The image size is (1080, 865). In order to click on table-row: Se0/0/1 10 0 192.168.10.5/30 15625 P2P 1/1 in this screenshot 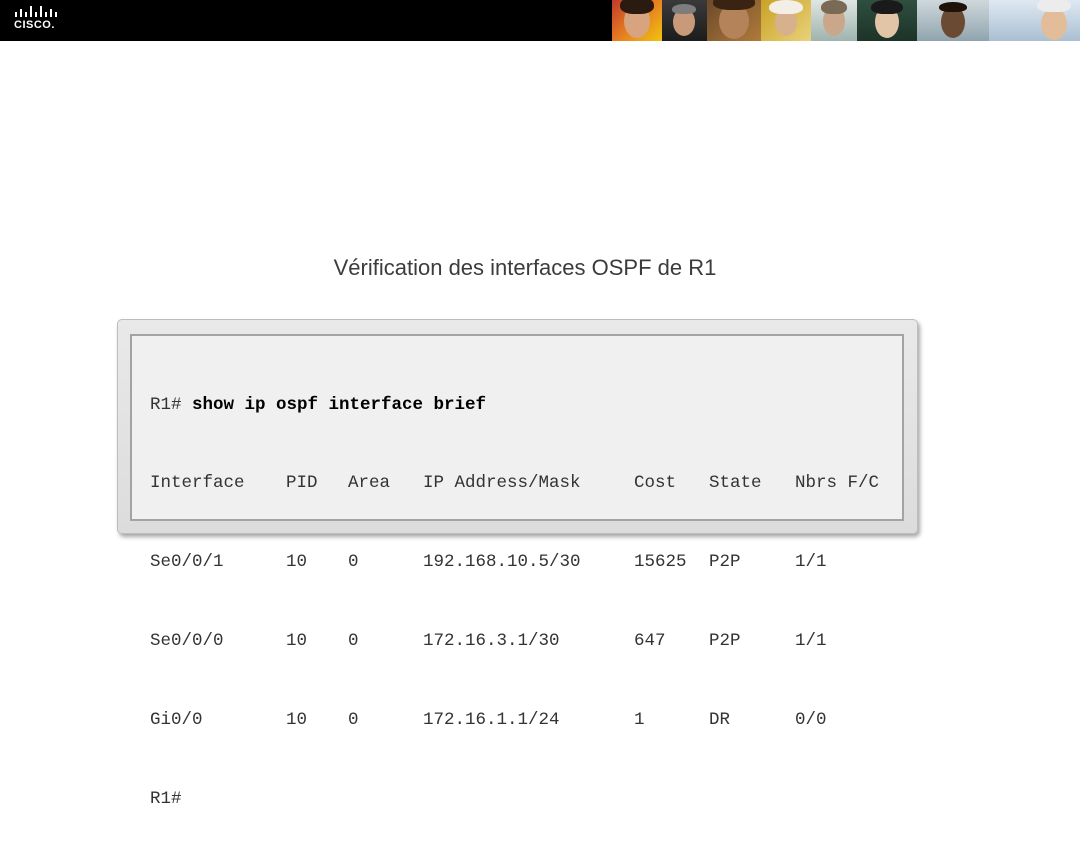, I will do `click(514, 562)`.